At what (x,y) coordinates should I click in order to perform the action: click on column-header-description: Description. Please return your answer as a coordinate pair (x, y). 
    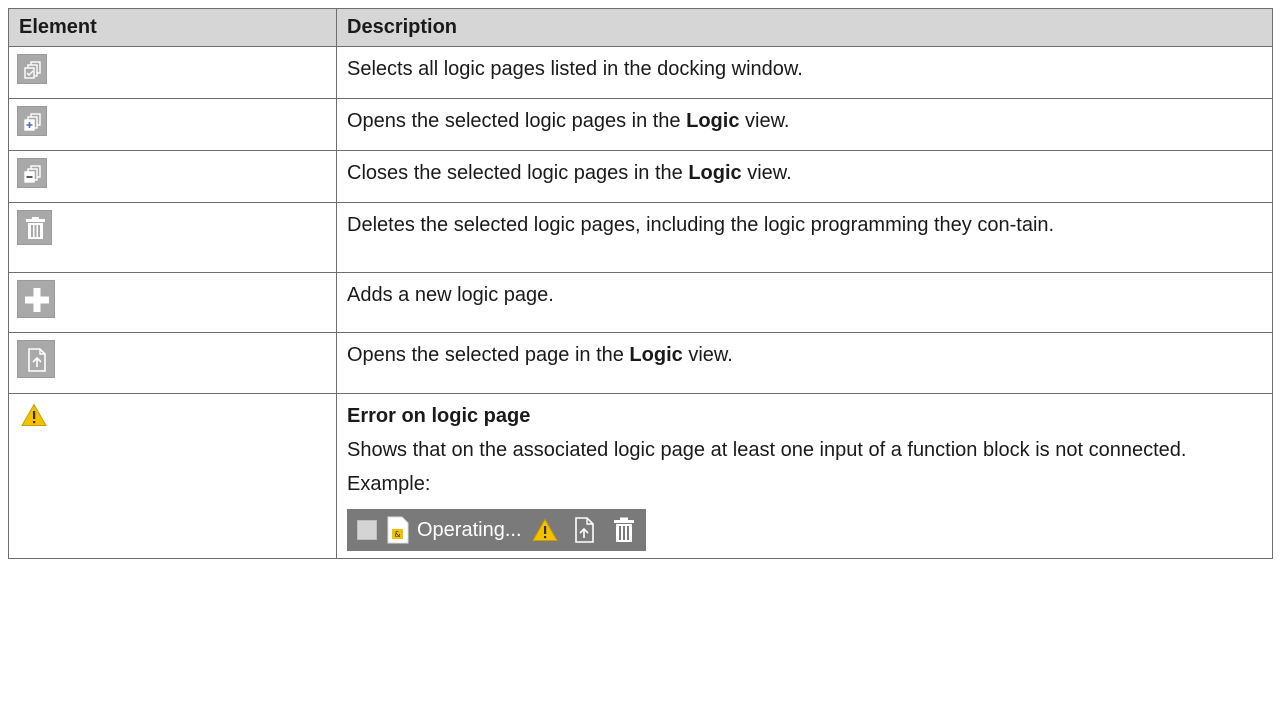
    Looking at the image, I should click on (804, 27).